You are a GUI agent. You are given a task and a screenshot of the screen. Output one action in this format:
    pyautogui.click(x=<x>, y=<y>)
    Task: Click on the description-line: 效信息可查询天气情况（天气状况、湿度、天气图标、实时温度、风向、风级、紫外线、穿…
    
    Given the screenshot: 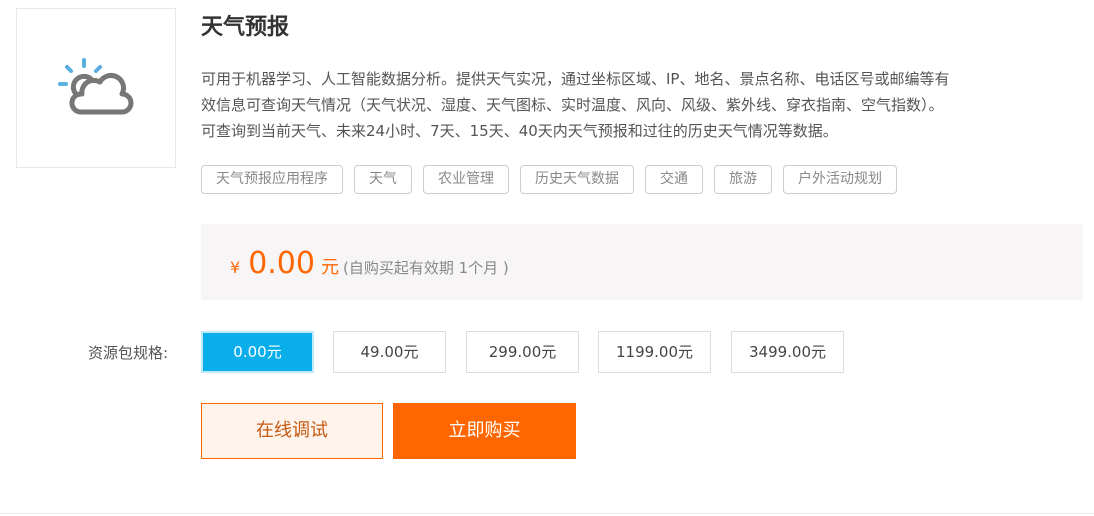 What is the action you would take?
    pyautogui.click(x=572, y=105)
    